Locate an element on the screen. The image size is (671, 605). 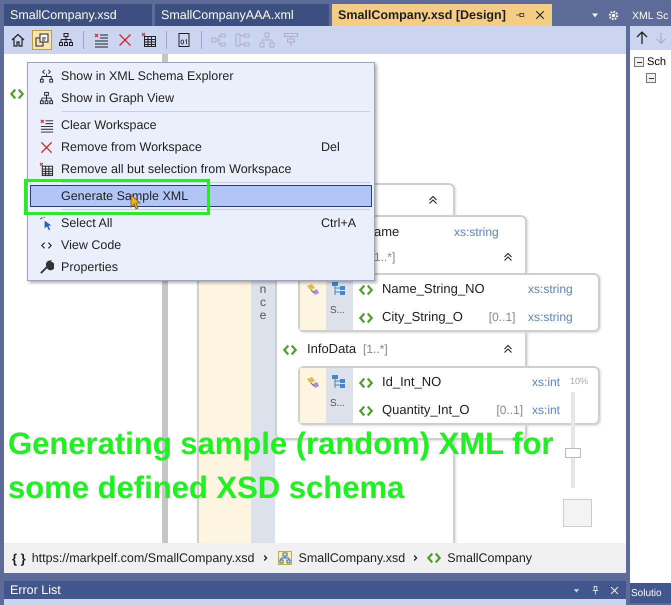
occurrence-label: 1..*] is located at coordinates (385, 257).